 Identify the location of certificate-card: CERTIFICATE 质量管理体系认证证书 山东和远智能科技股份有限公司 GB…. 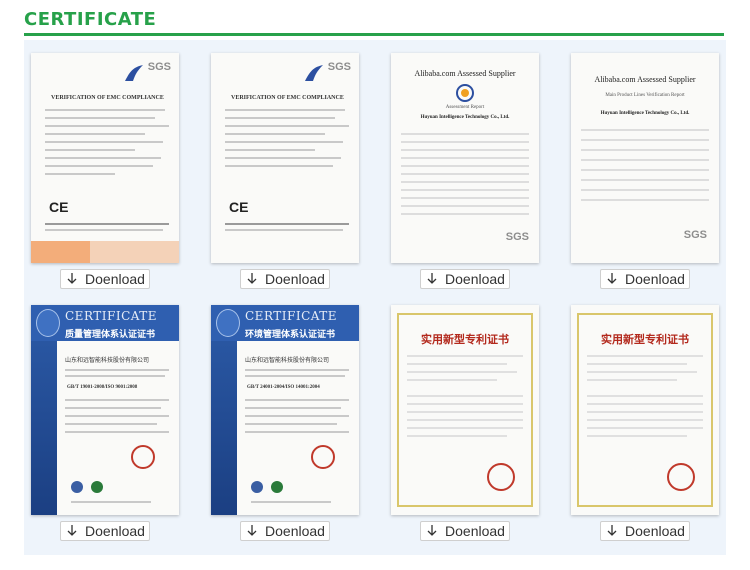
(102, 417).